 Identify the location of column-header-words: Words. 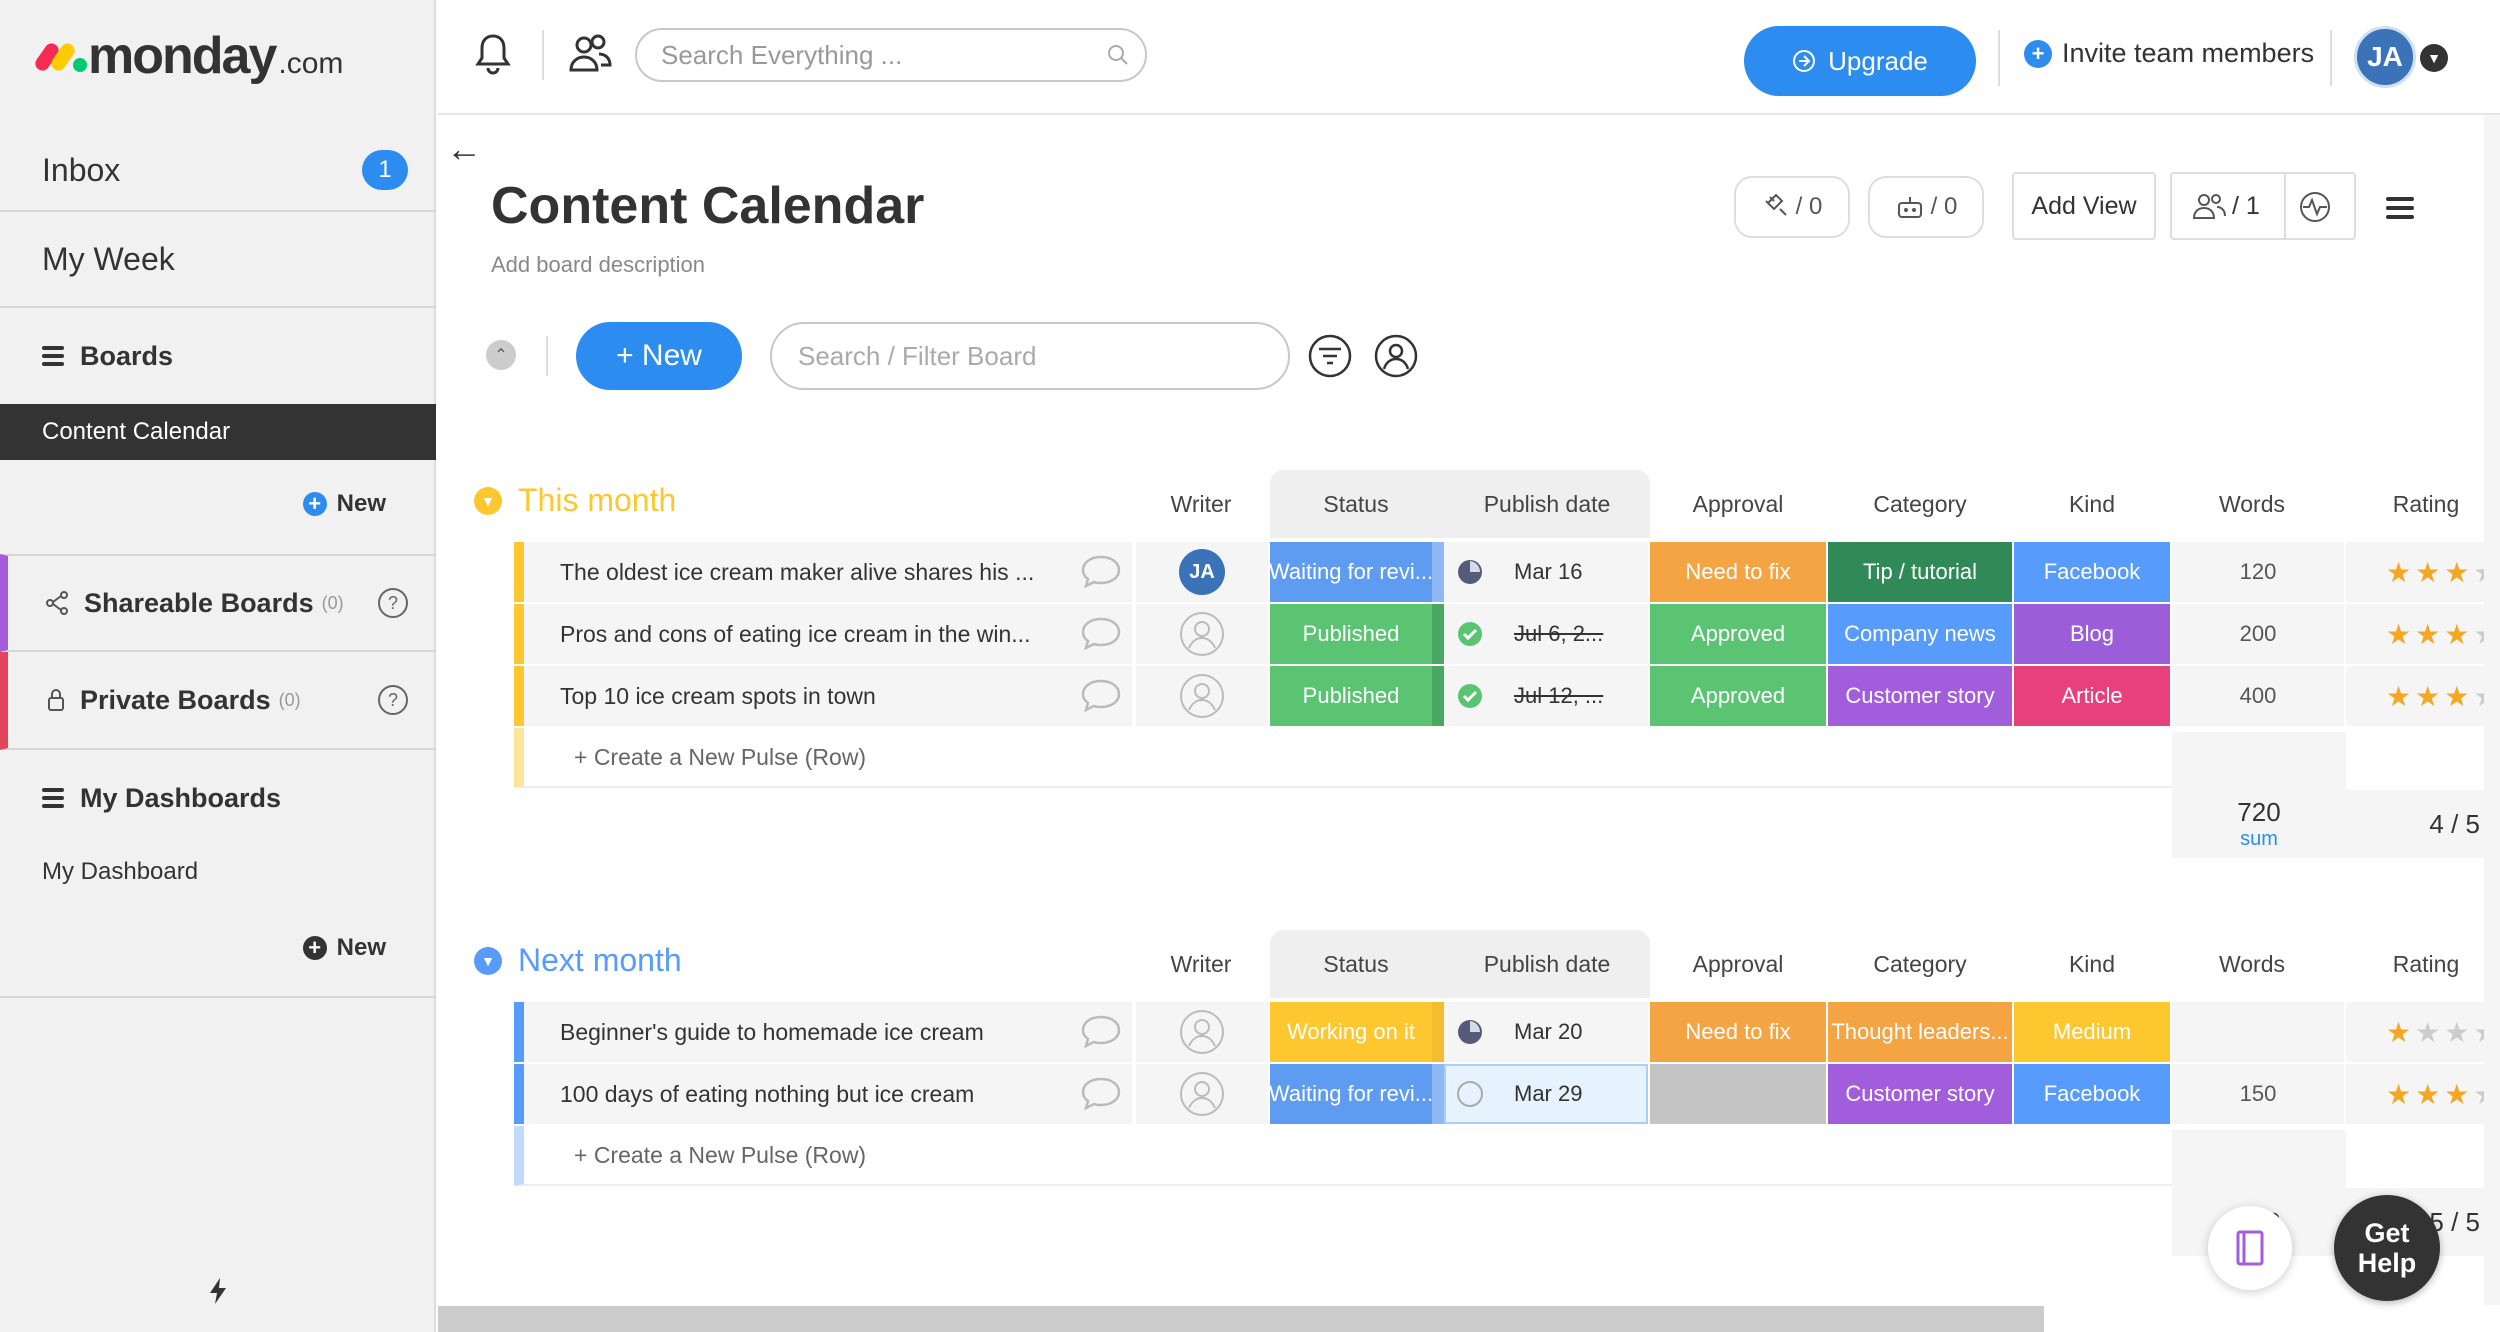
(2252, 964).